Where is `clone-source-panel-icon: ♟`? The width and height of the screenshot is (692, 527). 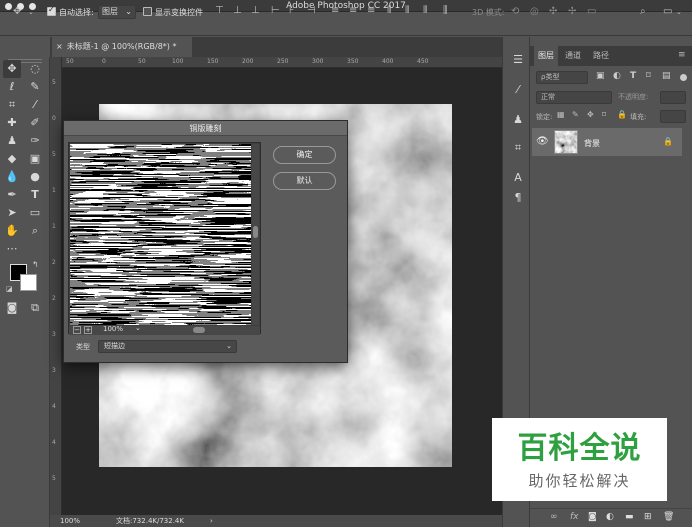
clone-source-panel-icon: ♟ is located at coordinates (518, 120).